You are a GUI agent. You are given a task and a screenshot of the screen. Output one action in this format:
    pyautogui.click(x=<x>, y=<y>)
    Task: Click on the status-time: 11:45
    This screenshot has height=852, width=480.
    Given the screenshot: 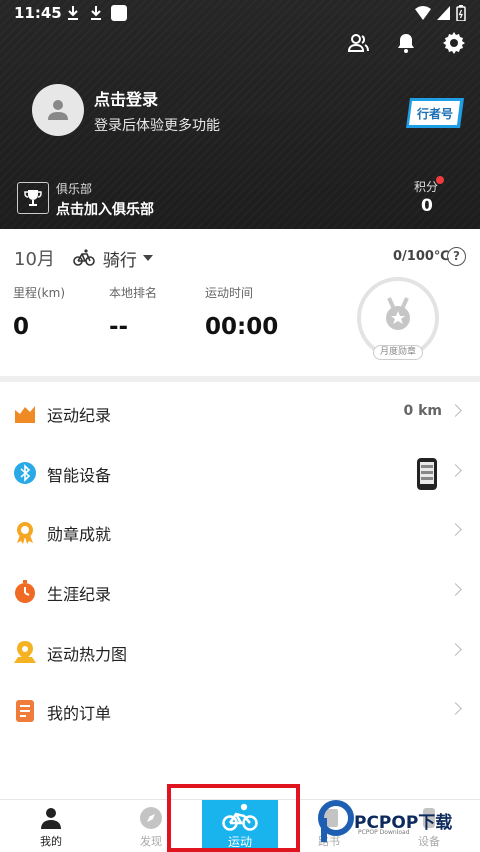 What is the action you would take?
    pyautogui.click(x=38, y=13)
    